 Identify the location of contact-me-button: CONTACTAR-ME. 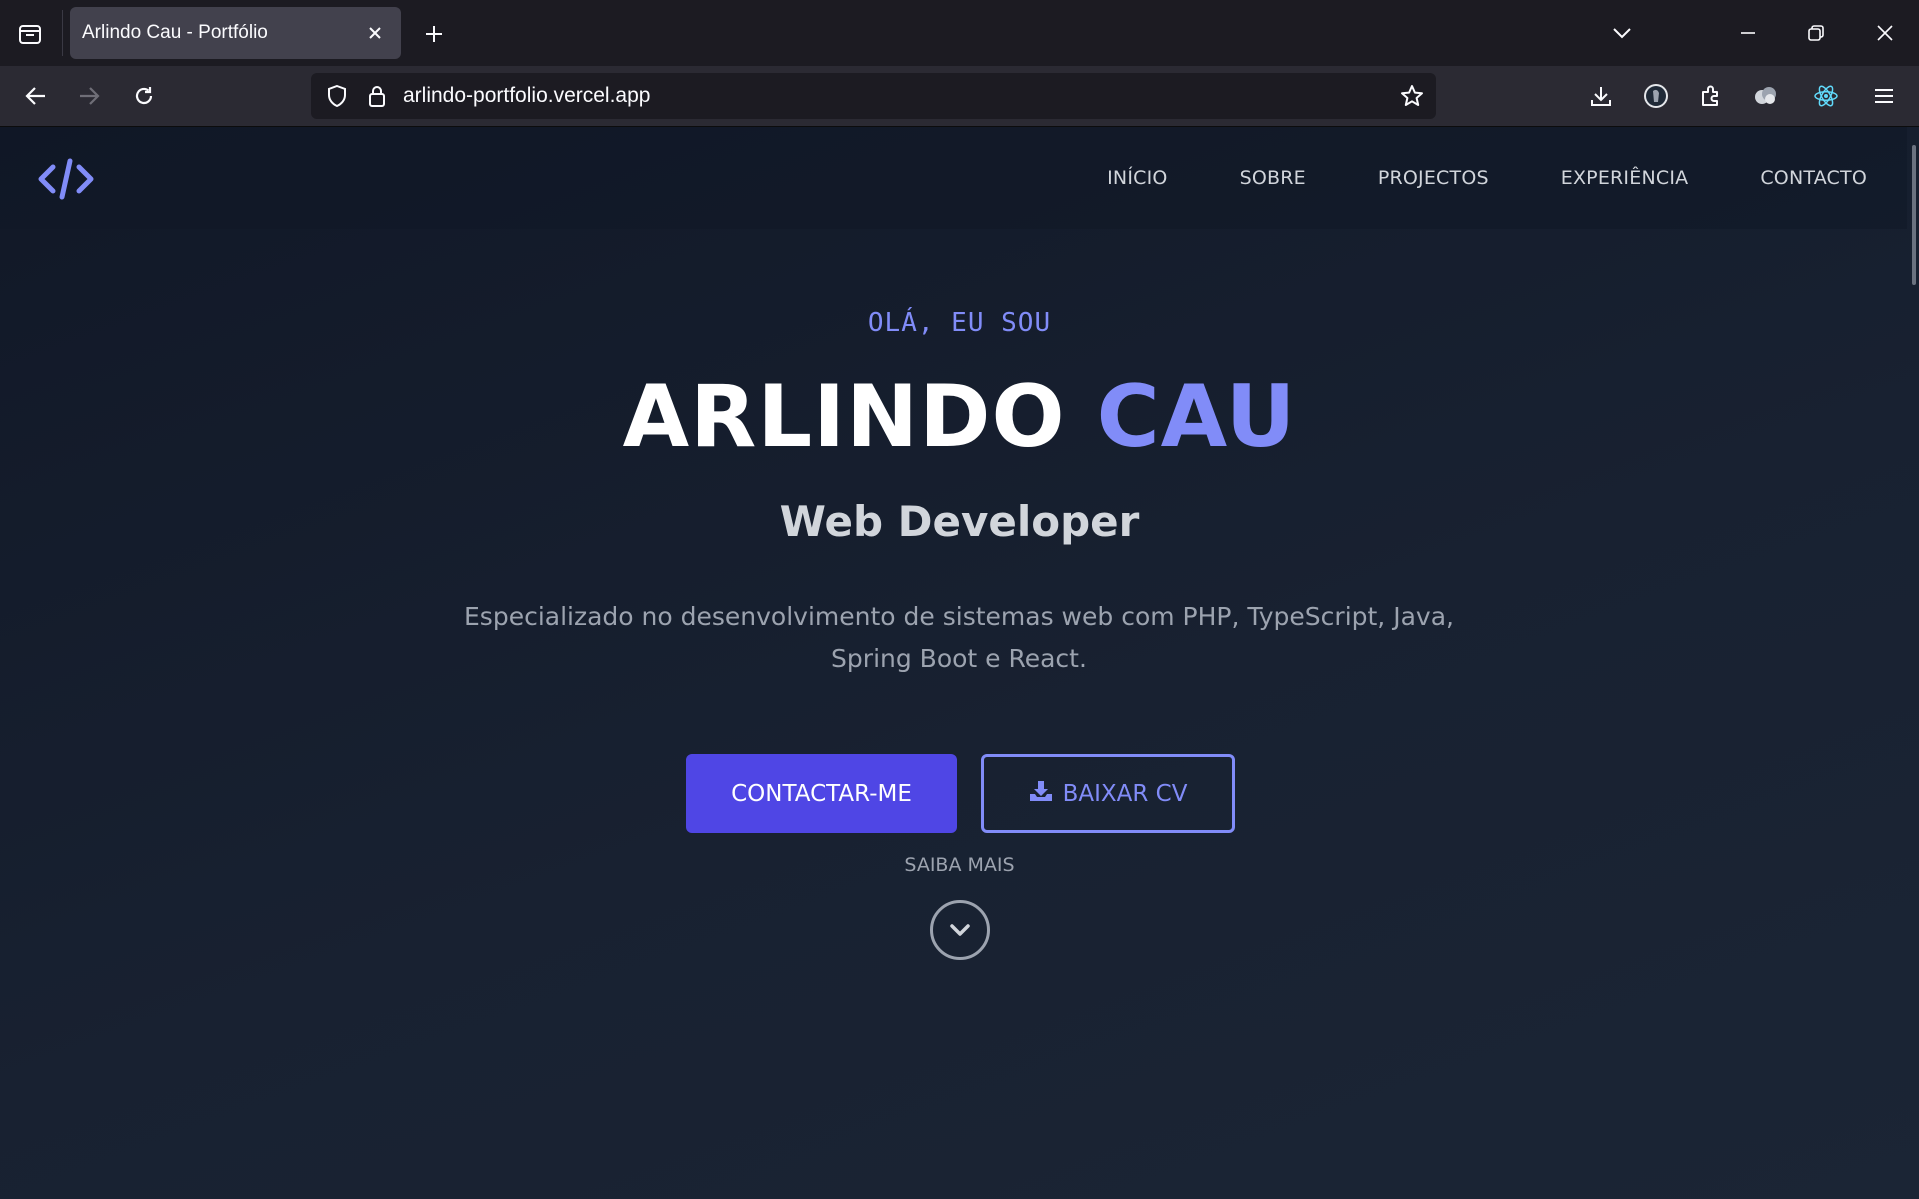
(821, 793).